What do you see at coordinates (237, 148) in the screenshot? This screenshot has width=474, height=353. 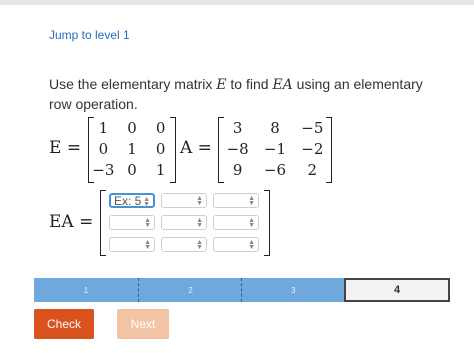 I see `matrix-a-cell: −8` at bounding box center [237, 148].